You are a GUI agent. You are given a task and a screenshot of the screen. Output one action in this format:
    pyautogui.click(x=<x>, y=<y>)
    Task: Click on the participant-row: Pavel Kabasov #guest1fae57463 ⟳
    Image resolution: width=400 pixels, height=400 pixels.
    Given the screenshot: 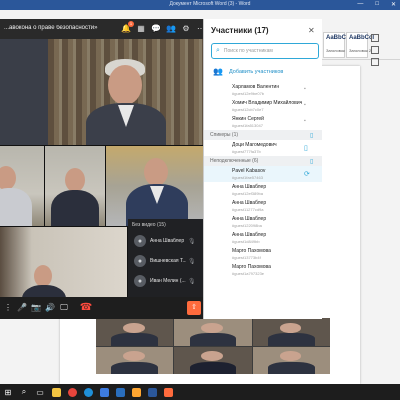 What is the action you would take?
    pyautogui.click(x=263, y=174)
    